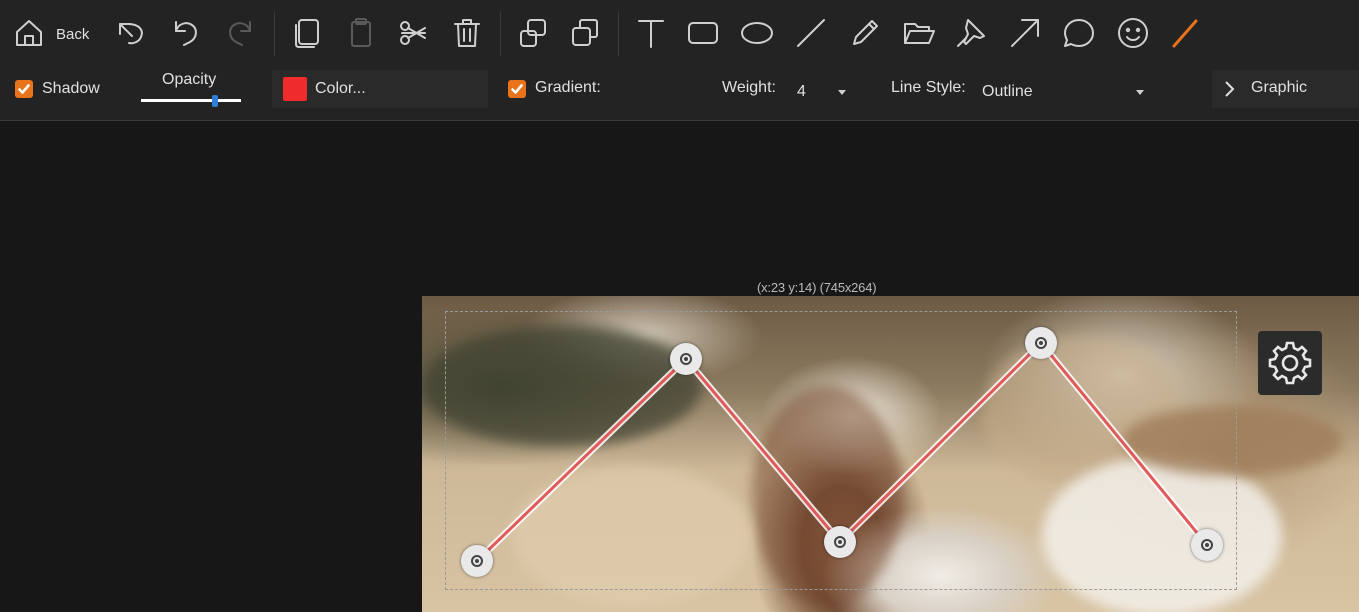  I want to click on rectangle-tool-button, so click(703, 33).